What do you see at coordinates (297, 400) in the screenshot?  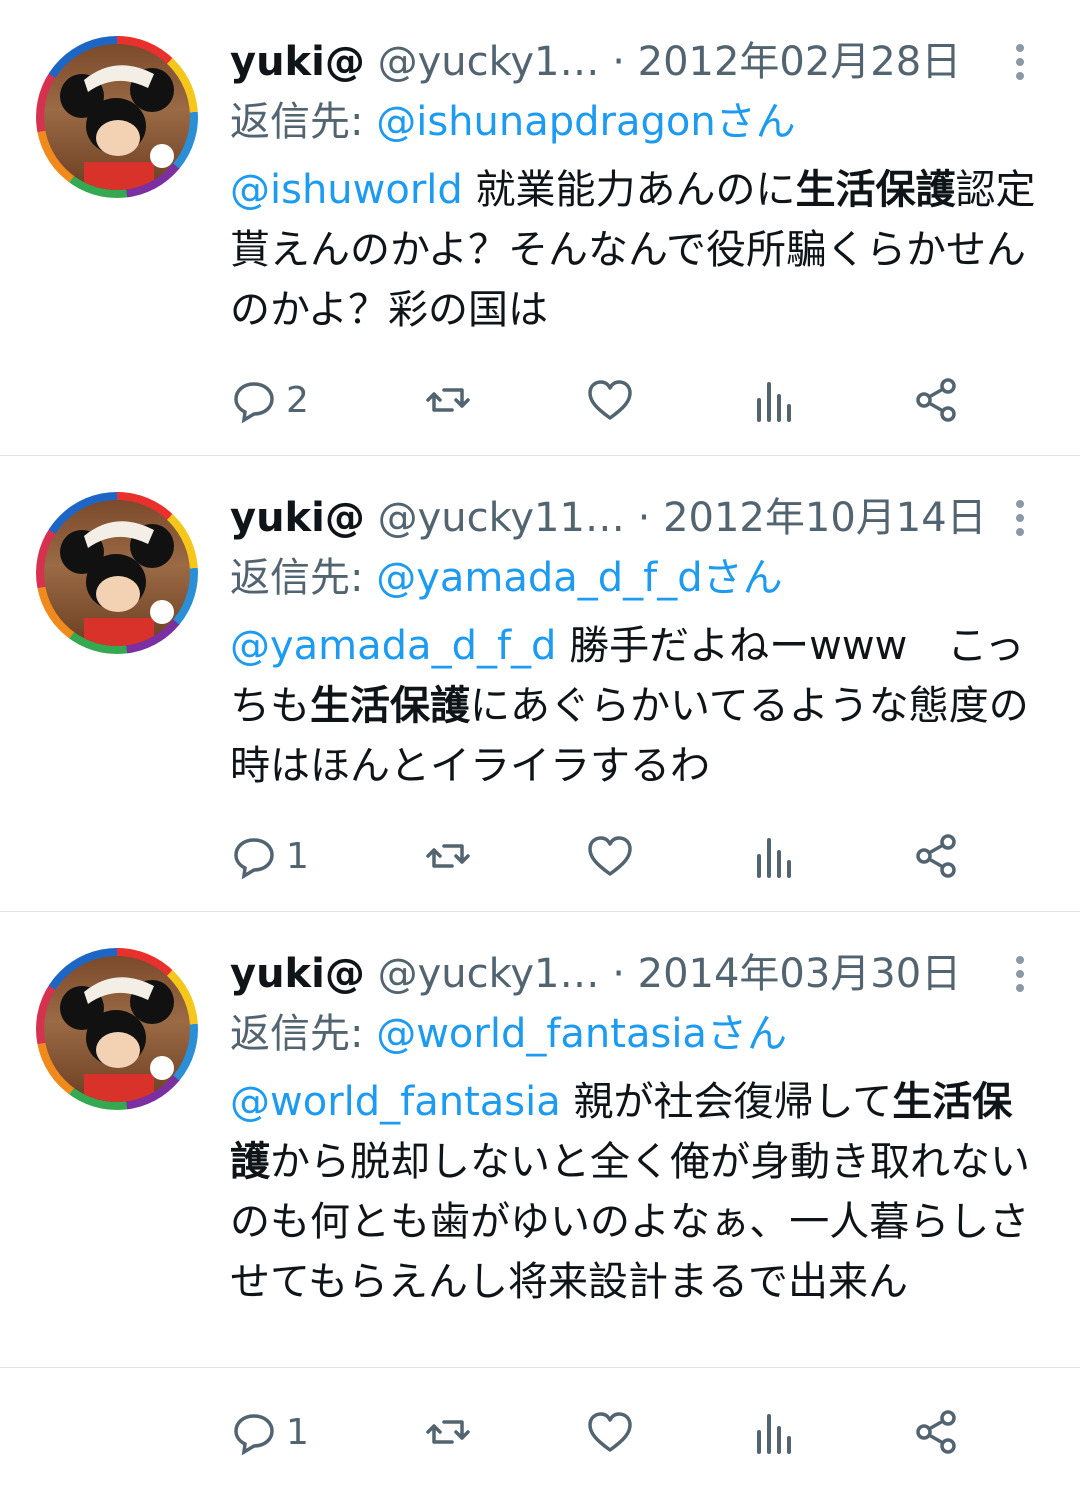 I see `reply-count: 2` at bounding box center [297, 400].